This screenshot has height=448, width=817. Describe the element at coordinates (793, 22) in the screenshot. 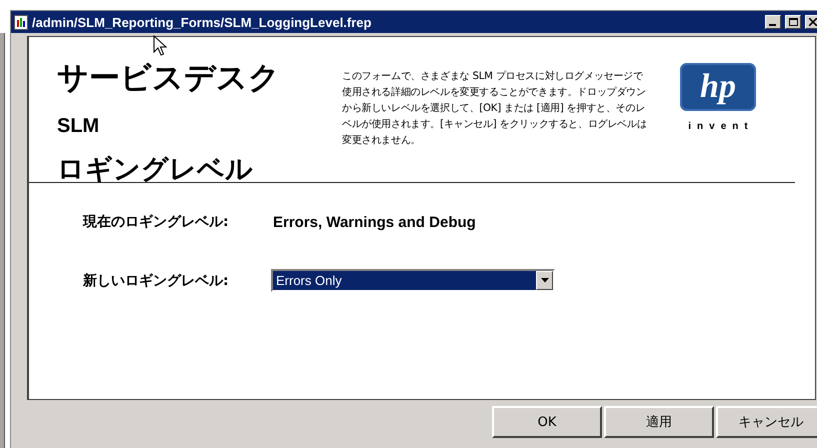

I see `maximize-icon` at that location.